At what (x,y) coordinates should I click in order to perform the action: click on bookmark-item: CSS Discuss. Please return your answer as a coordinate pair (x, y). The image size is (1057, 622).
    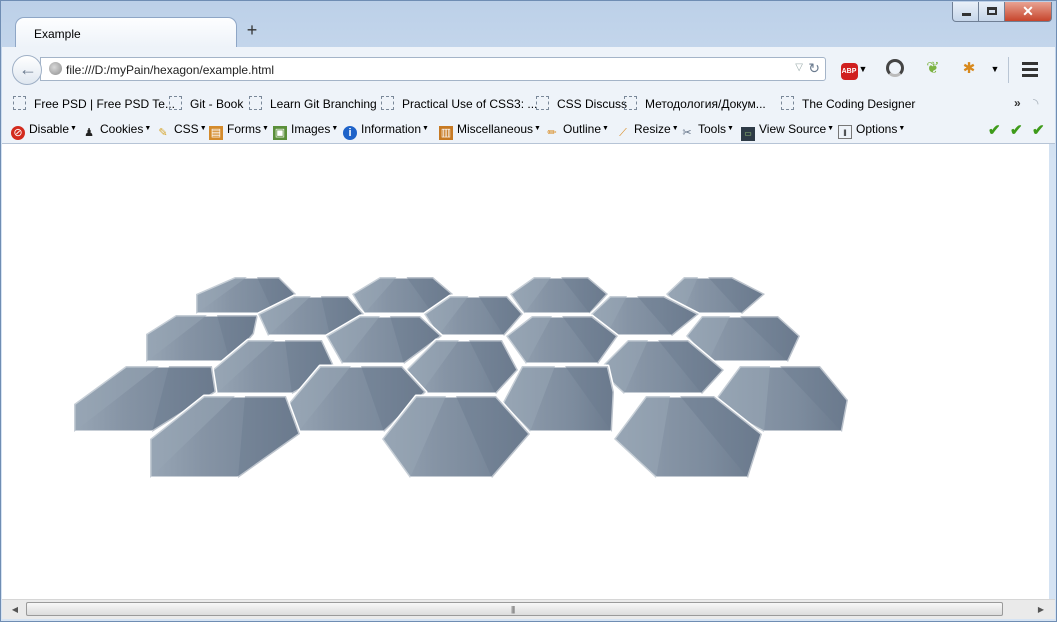
    Looking at the image, I should click on (581, 104).